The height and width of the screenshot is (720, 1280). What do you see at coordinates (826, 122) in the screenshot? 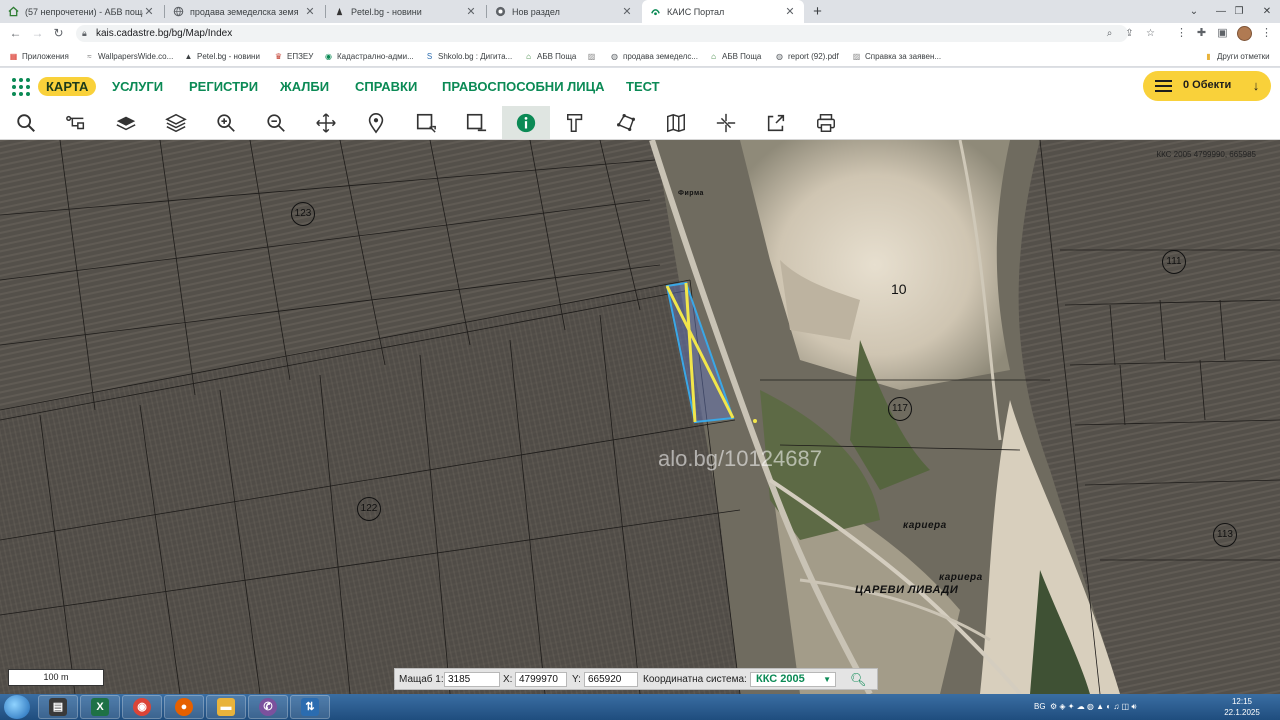
I see `print-tool` at bounding box center [826, 122].